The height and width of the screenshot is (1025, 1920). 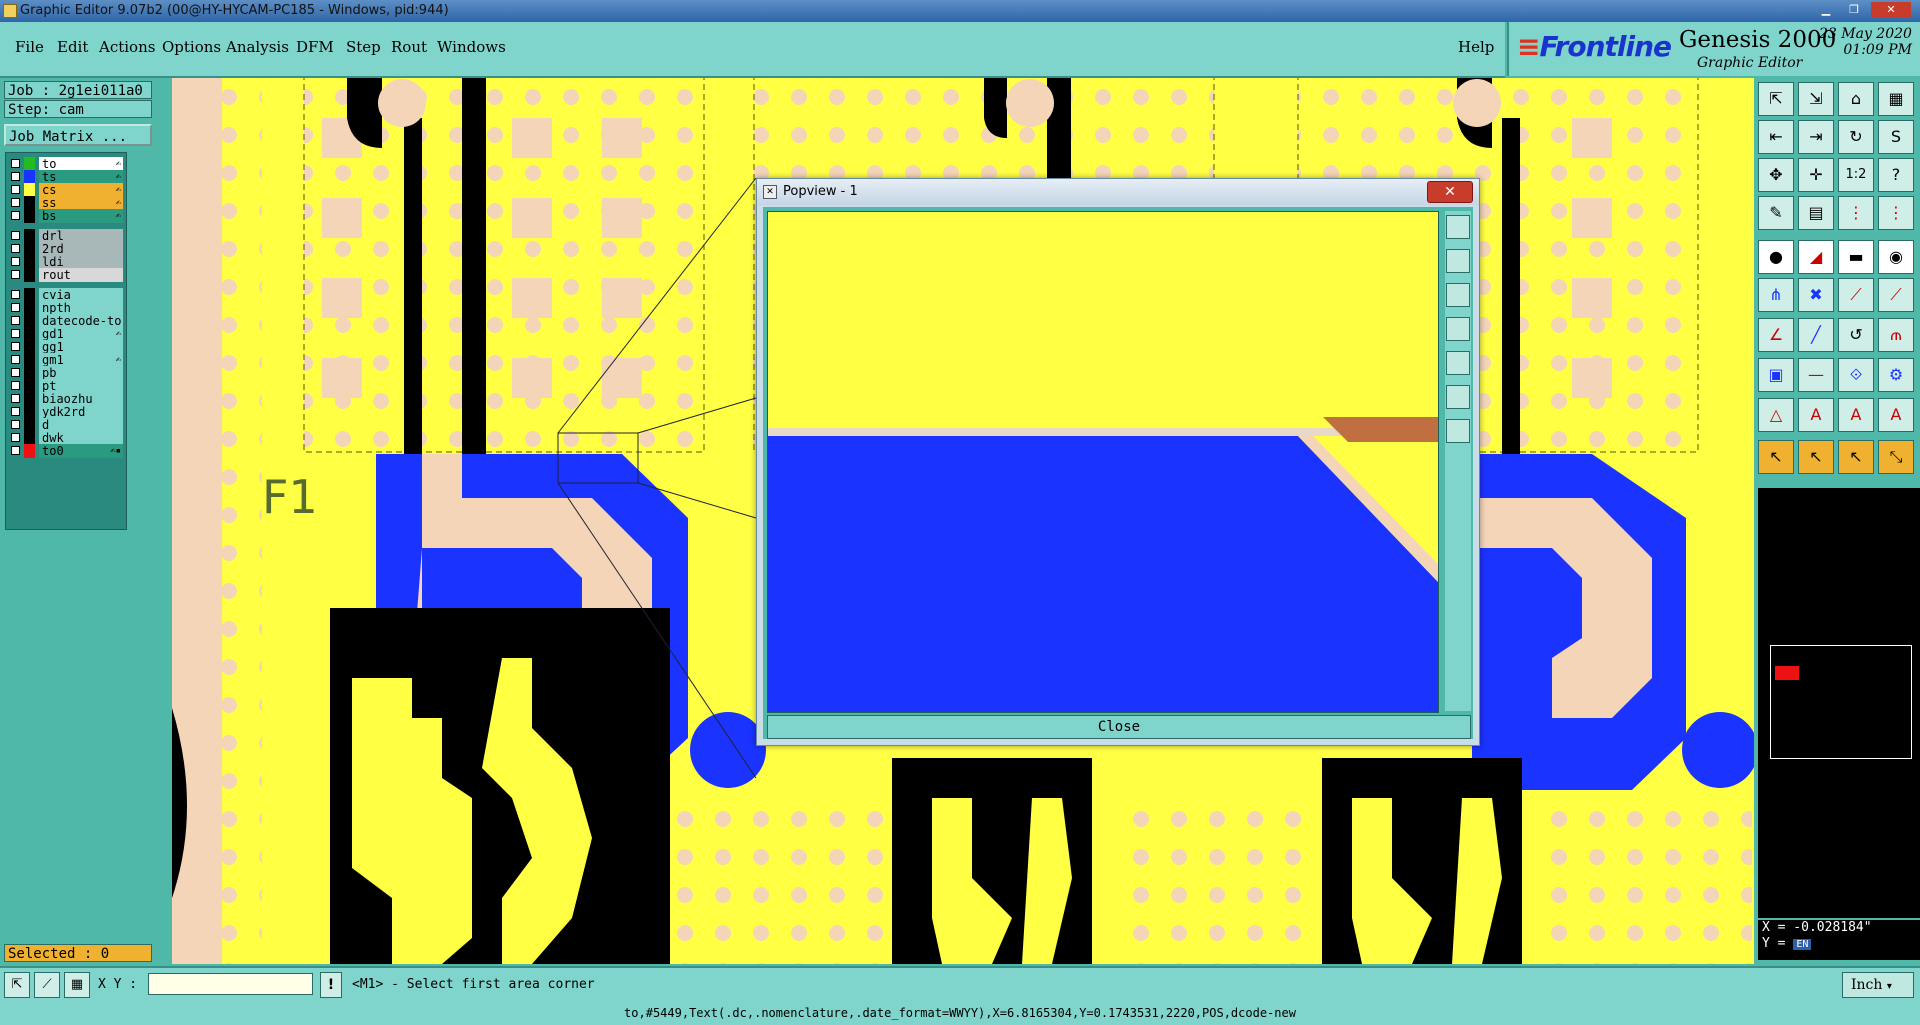 What do you see at coordinates (1816, 99) in the screenshot?
I see `tool-icon-2: ⇲` at bounding box center [1816, 99].